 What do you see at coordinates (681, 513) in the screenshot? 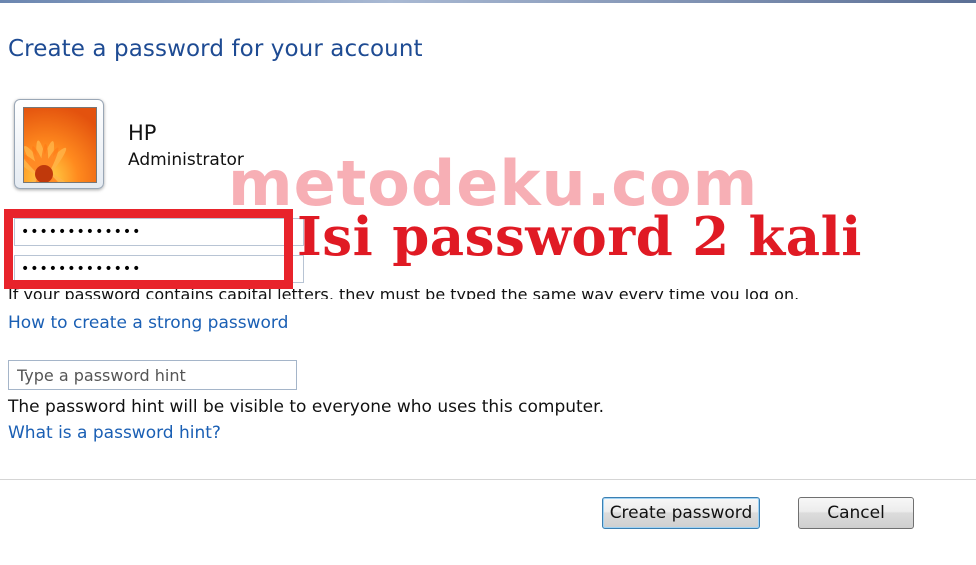
I see `create-password-button: Create password` at bounding box center [681, 513].